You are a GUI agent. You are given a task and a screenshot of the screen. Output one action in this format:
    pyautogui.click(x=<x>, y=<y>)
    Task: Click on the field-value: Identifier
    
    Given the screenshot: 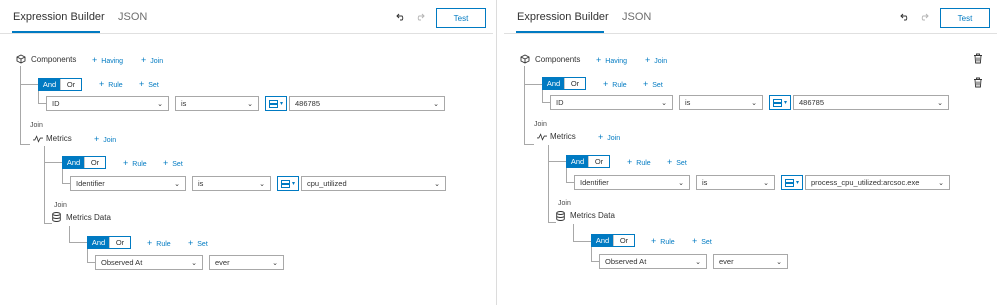 What is the action you would take?
    pyautogui.click(x=594, y=182)
    